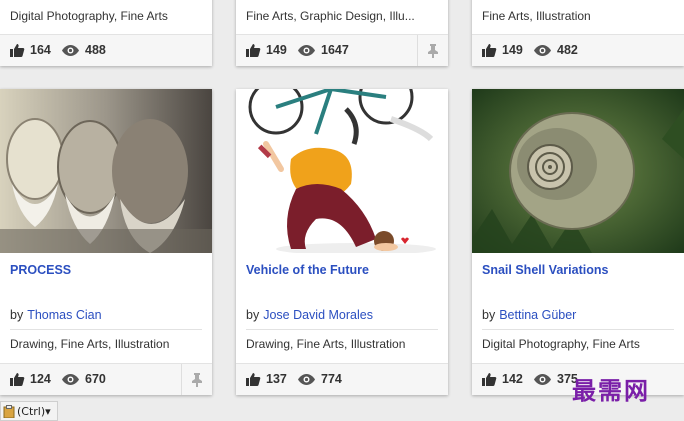 The image size is (684, 421). I want to click on byline: by Bettina Güber, so click(529, 315).